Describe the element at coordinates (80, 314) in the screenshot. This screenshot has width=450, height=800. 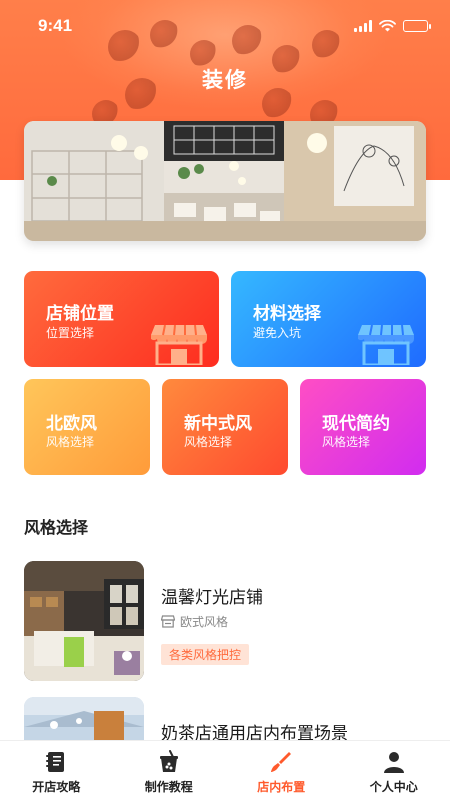
I see `card-title: 店铺位置` at that location.